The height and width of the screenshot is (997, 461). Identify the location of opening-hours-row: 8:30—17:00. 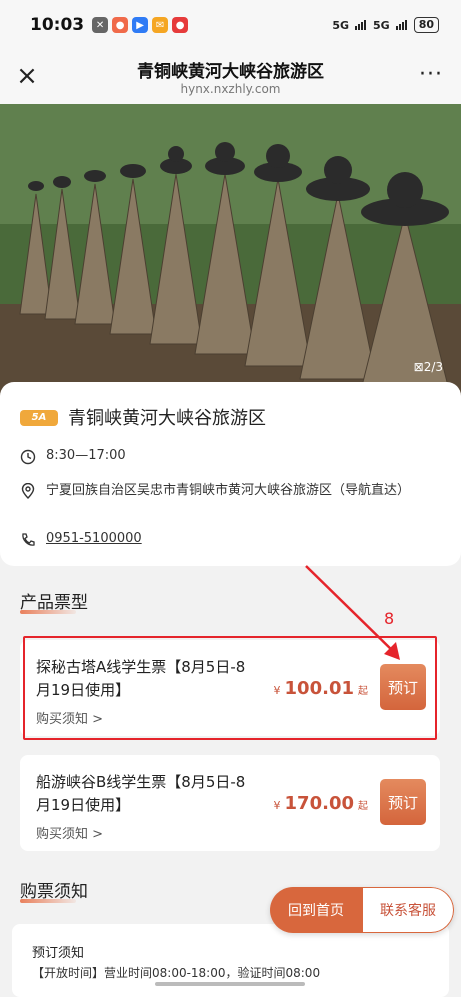
(73, 456).